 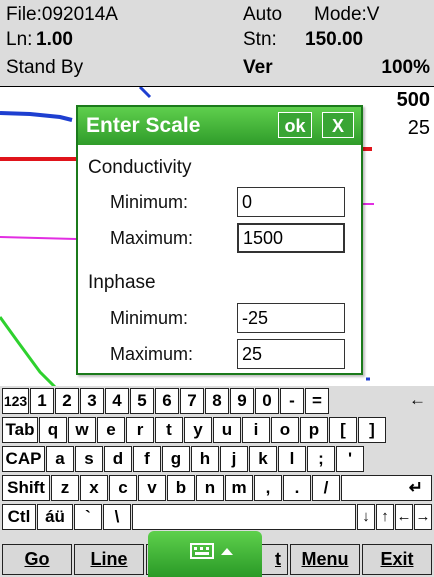 What do you see at coordinates (291, 354) in the screenshot?
I see `inphase-max-input` at bounding box center [291, 354].